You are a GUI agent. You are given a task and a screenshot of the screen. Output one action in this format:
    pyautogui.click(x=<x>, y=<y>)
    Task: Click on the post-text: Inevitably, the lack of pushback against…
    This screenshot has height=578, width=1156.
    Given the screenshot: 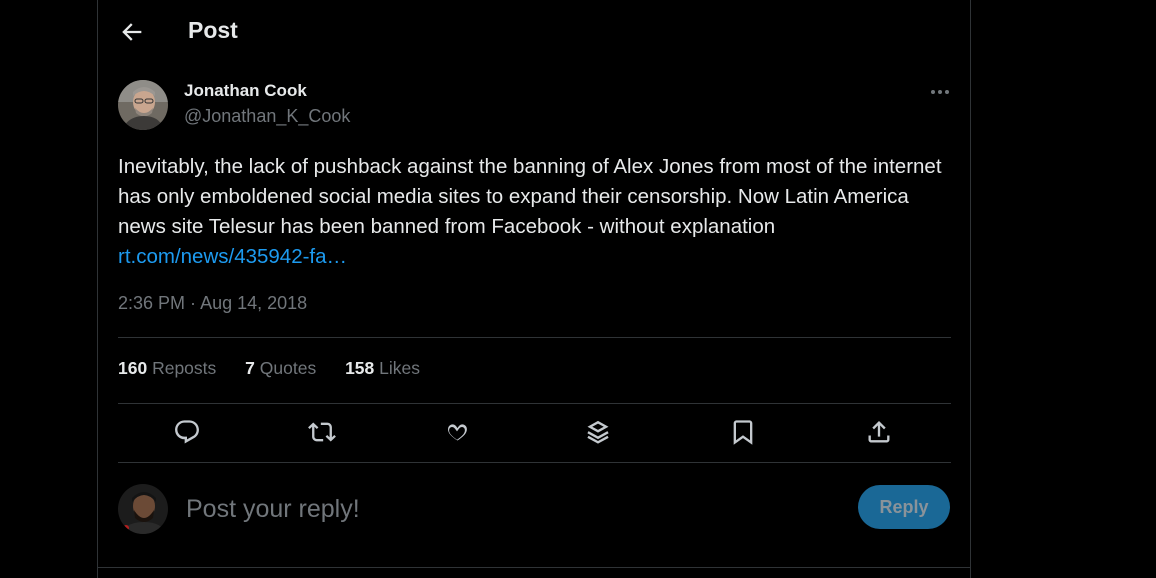 What is the action you would take?
    pyautogui.click(x=533, y=212)
    